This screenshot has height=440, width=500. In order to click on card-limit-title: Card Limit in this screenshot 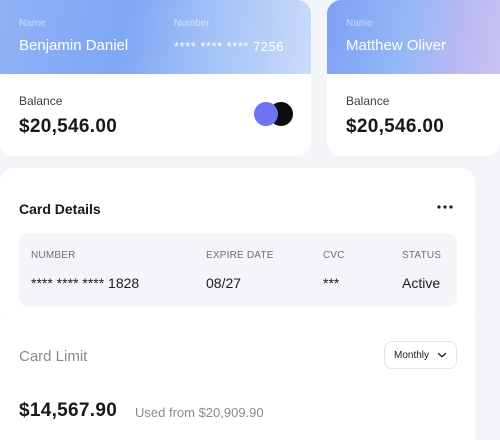, I will do `click(53, 356)`.